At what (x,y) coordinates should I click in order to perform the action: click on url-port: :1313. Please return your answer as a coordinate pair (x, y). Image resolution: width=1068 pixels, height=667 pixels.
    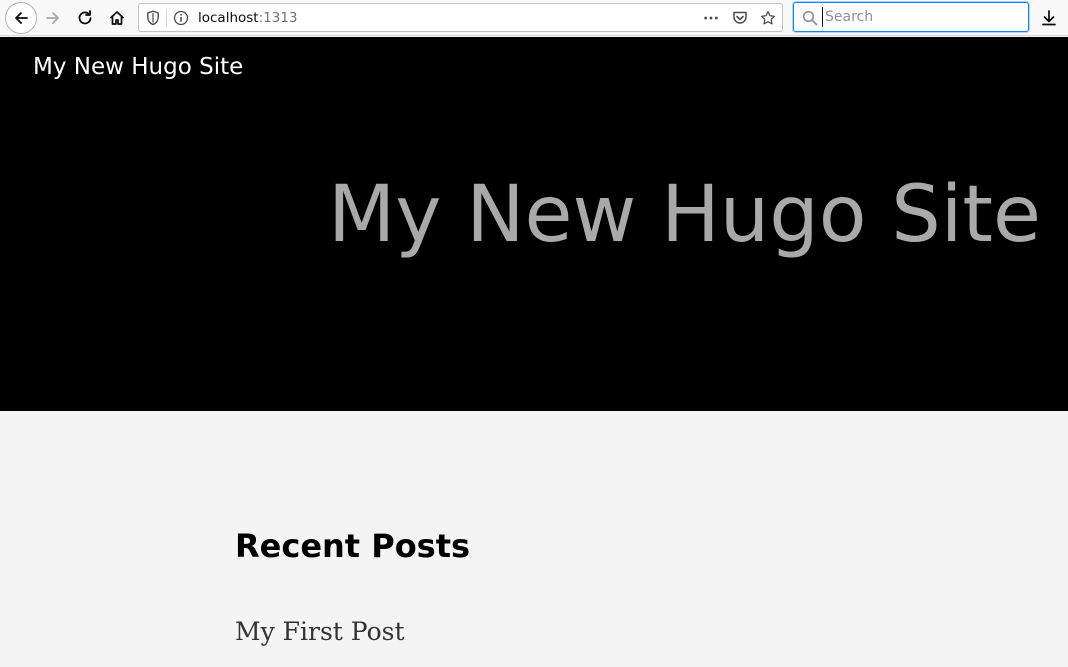
    Looking at the image, I should click on (278, 18).